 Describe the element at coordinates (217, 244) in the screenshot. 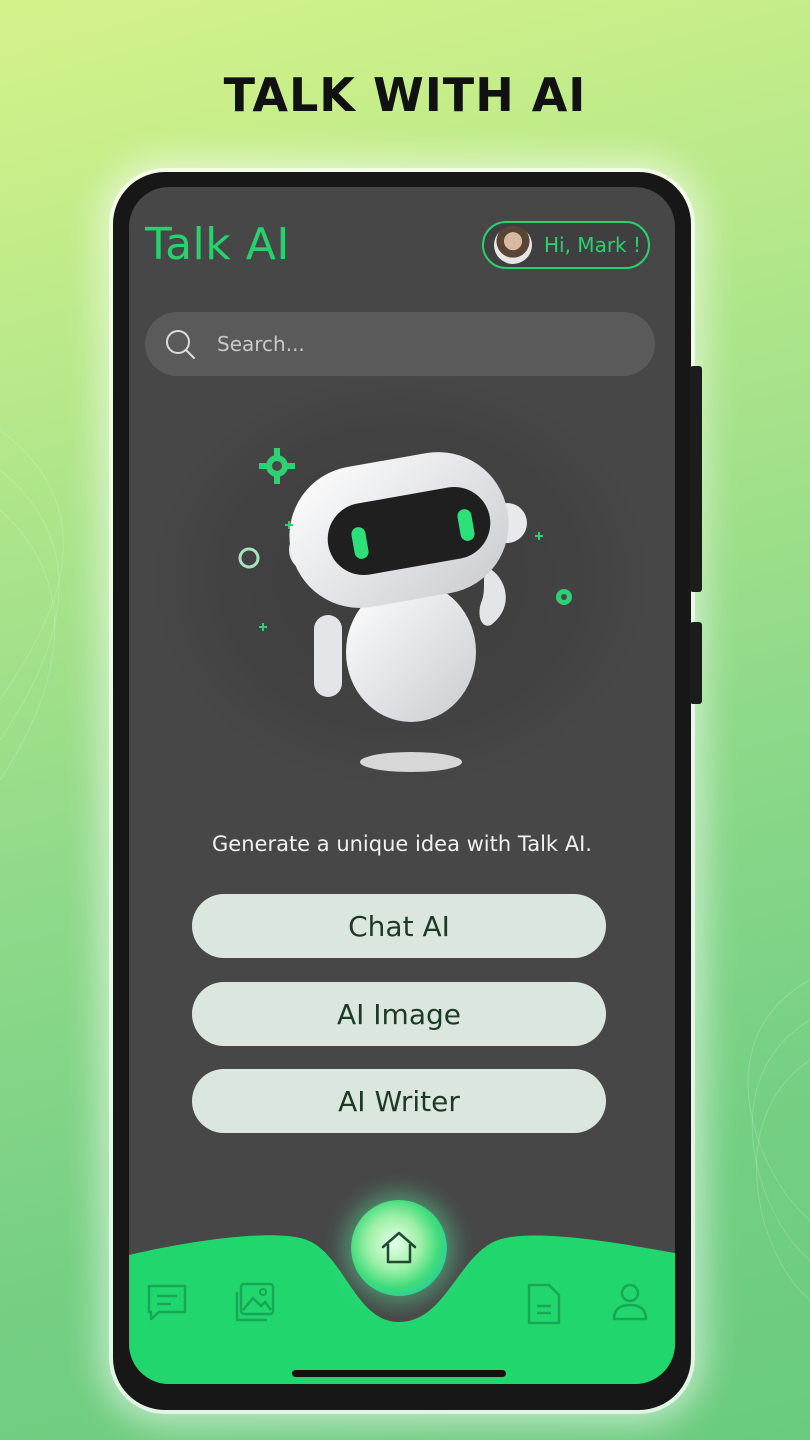

I see `app-brand: Talk AI` at that location.